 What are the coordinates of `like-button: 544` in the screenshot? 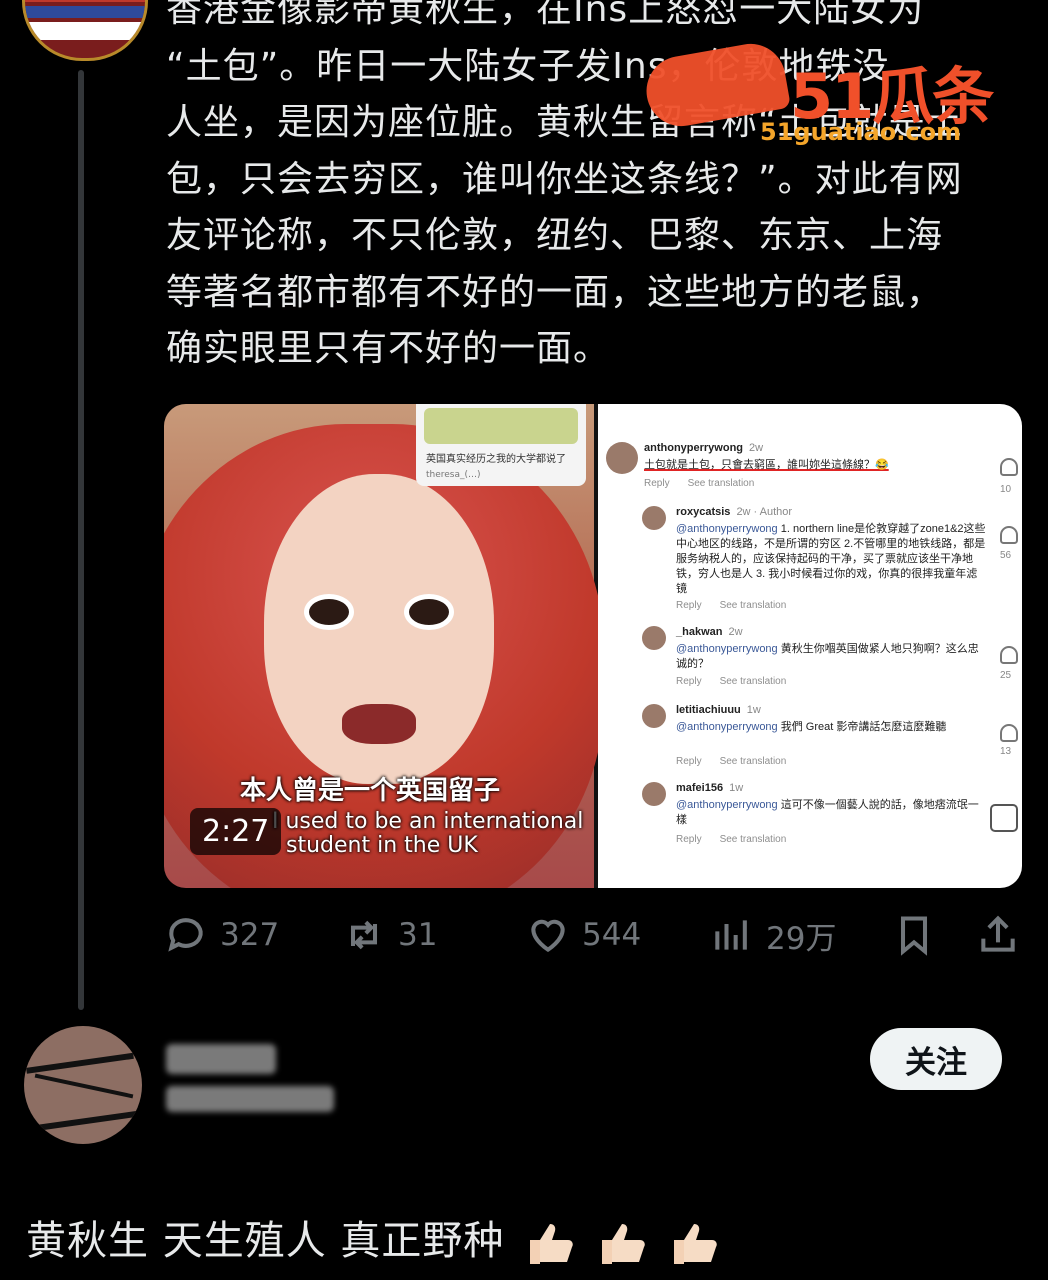 It's located at (583, 935).